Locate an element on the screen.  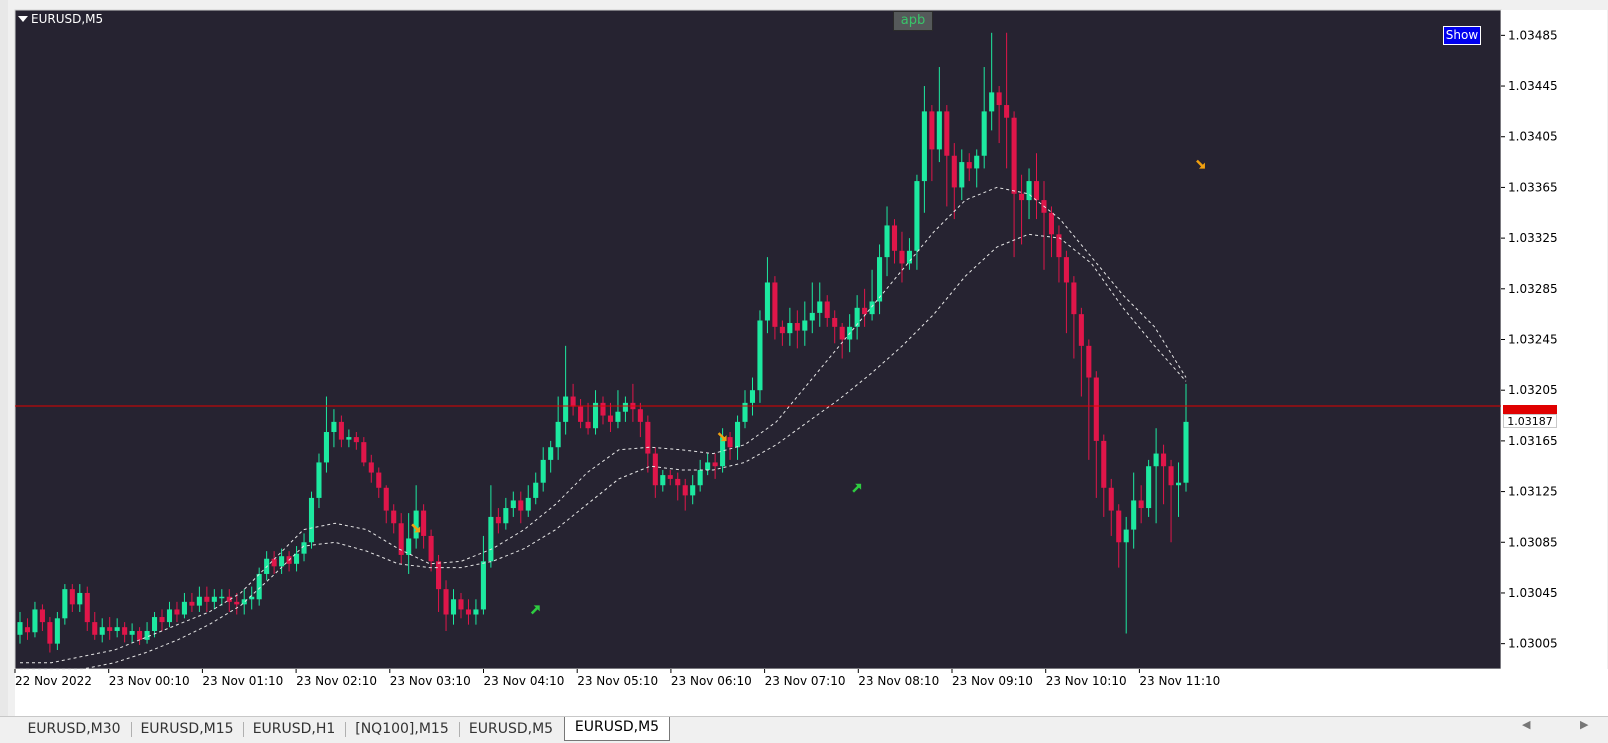
symbol-label: EURUSD,M5 is located at coordinates (67, 19).